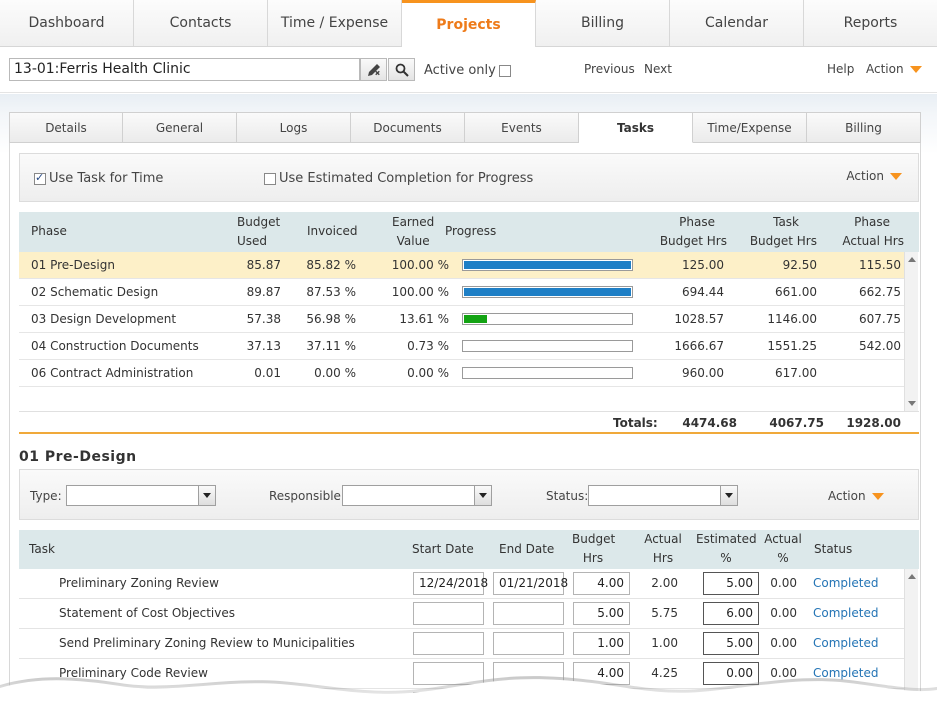 The image size is (937, 711). I want to click on col-invoiced: Invoiced, so click(332, 231).